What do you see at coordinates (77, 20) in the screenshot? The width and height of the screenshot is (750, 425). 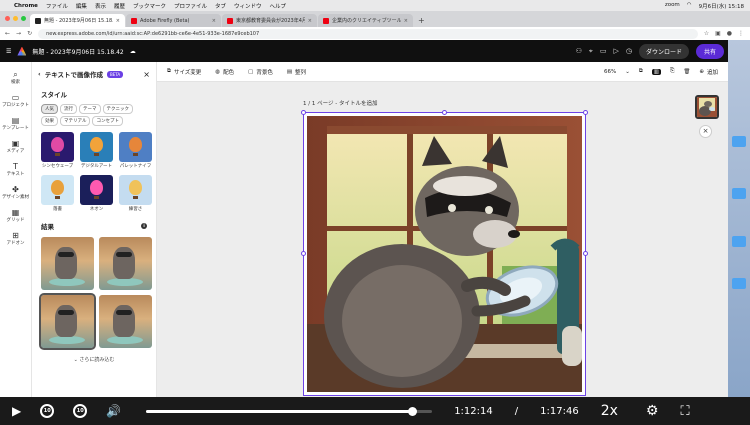 I see `browser-tab: 無題 - 2023年9月06日 15.18.42 ×` at bounding box center [77, 20].